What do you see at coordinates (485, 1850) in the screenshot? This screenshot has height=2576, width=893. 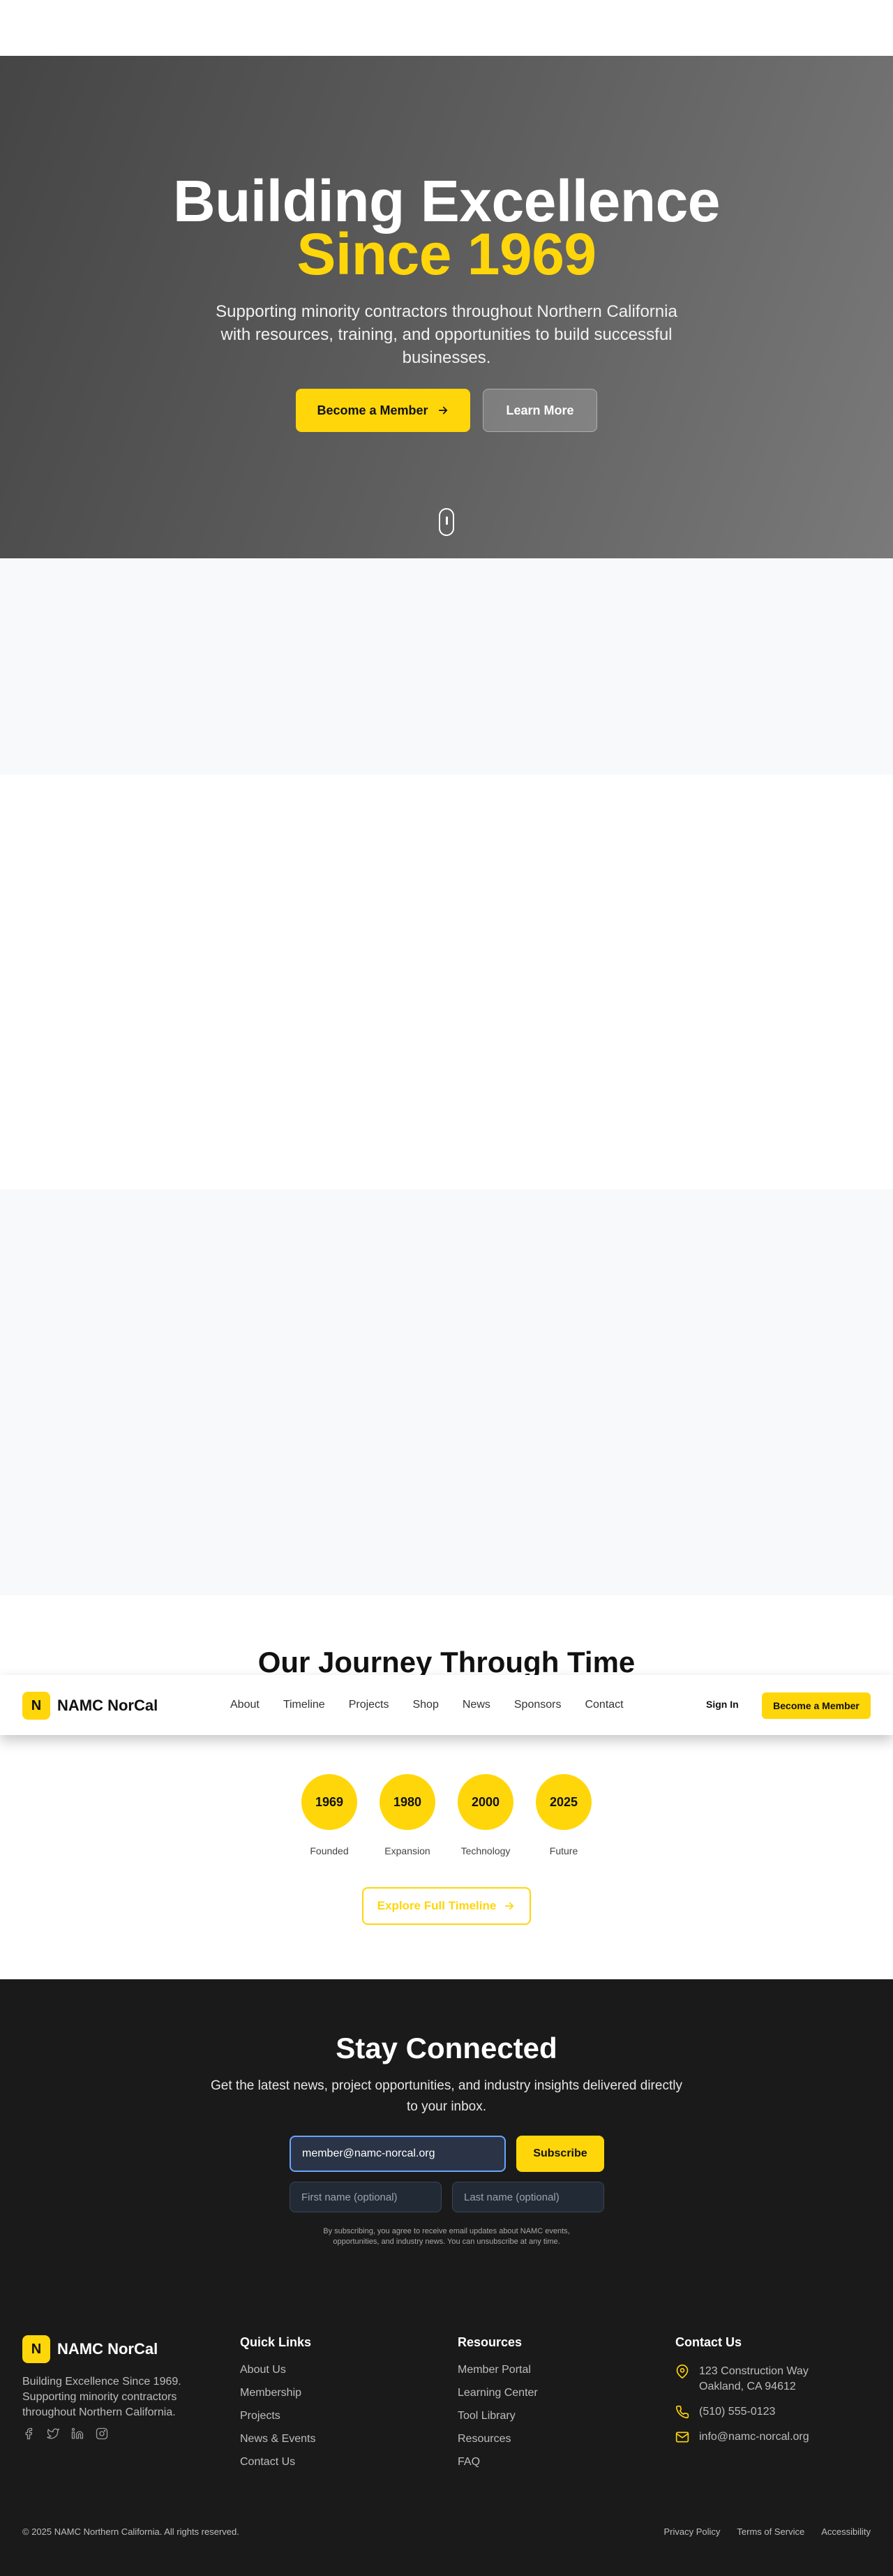 I see `timeline-label: Technology` at bounding box center [485, 1850].